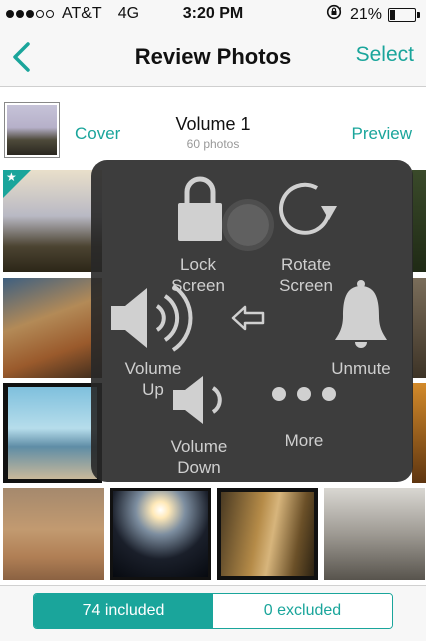  Describe the element at coordinates (304, 394) in the screenshot. I see `more-dots-icon` at that location.